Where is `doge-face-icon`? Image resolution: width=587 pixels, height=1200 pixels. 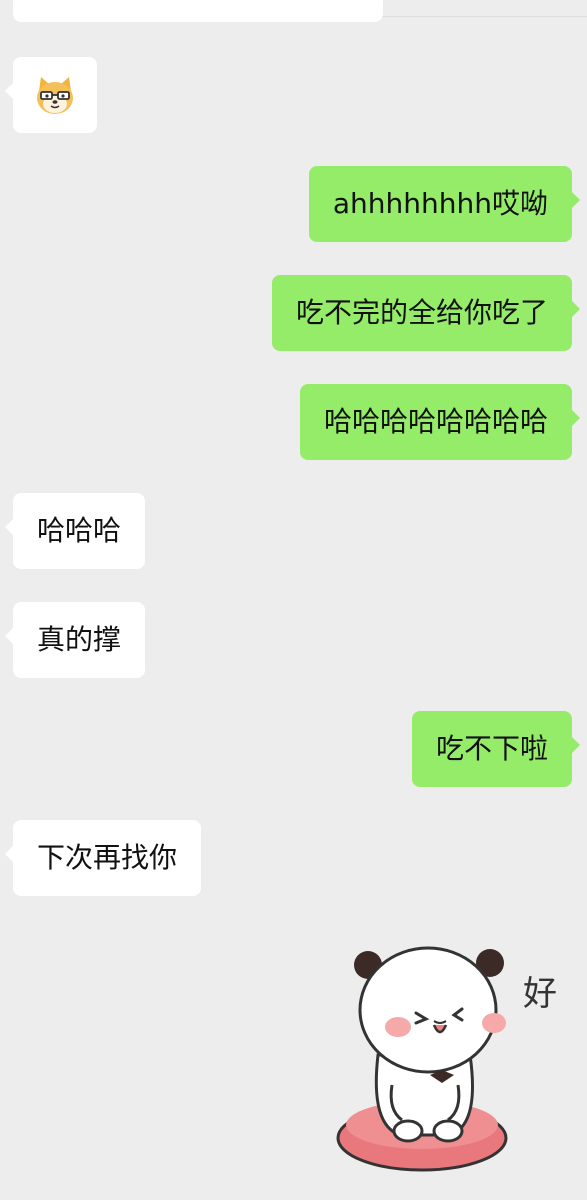
doge-face-icon is located at coordinates (55, 95).